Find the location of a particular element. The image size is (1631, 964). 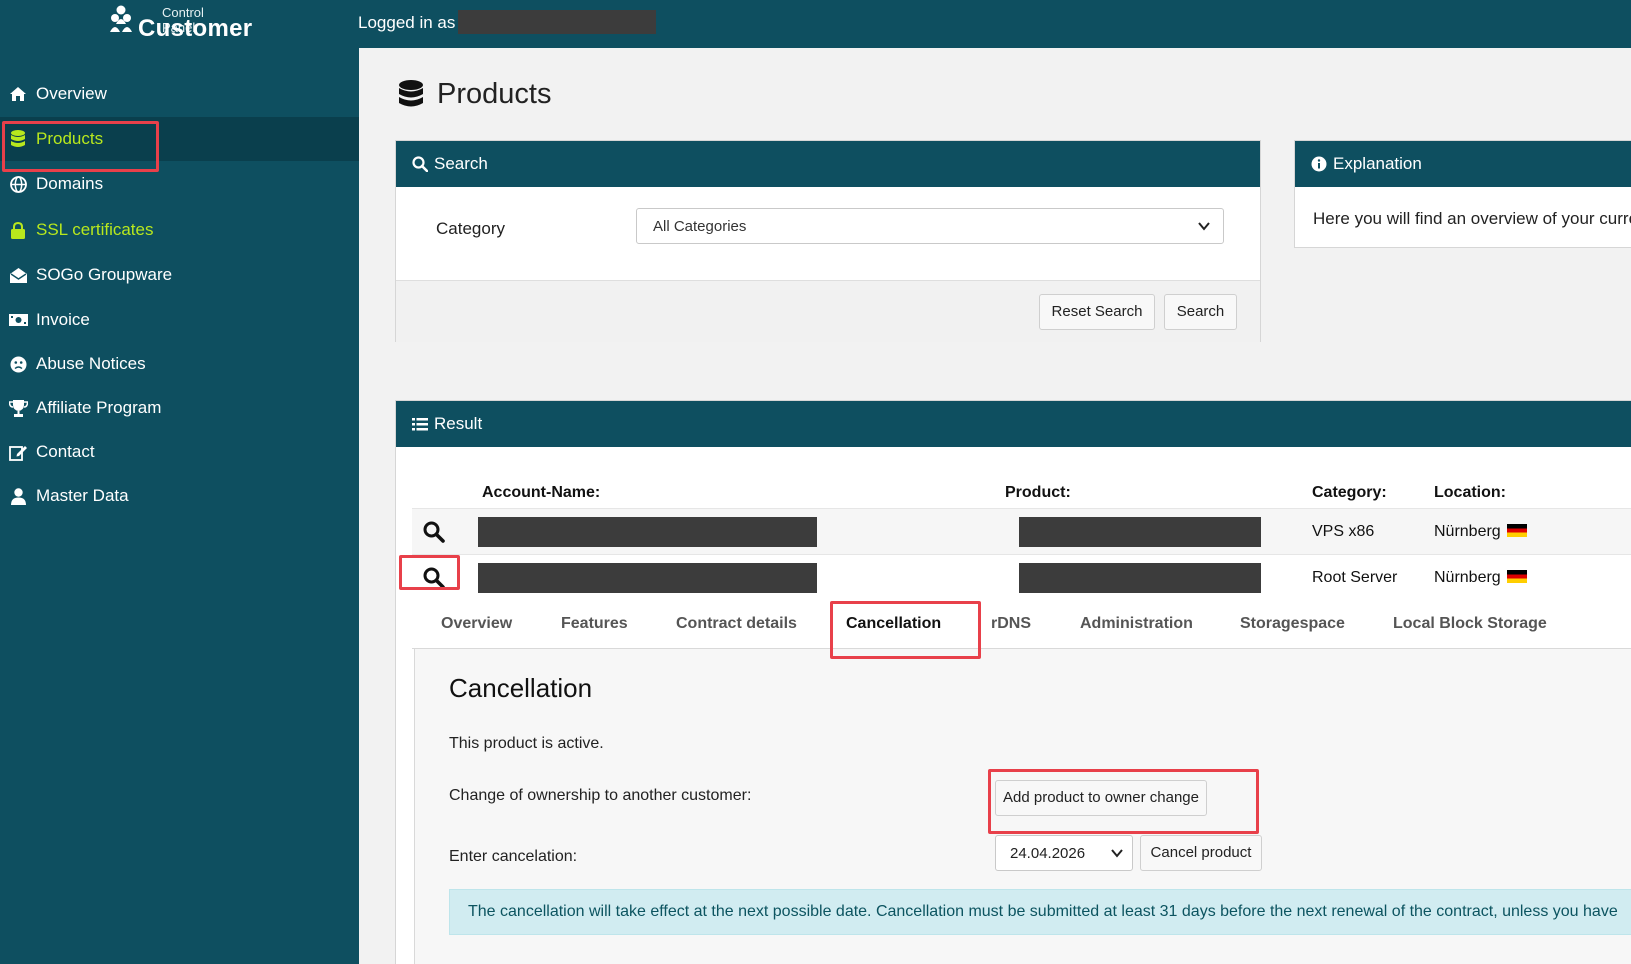

column-header-account-name: Account-Name: is located at coordinates (541, 493).